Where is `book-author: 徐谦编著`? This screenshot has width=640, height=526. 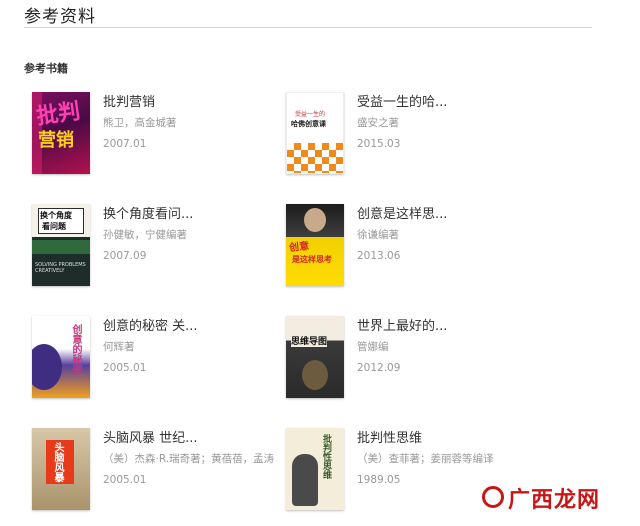
book-author: 徐谦编著 is located at coordinates (378, 235).